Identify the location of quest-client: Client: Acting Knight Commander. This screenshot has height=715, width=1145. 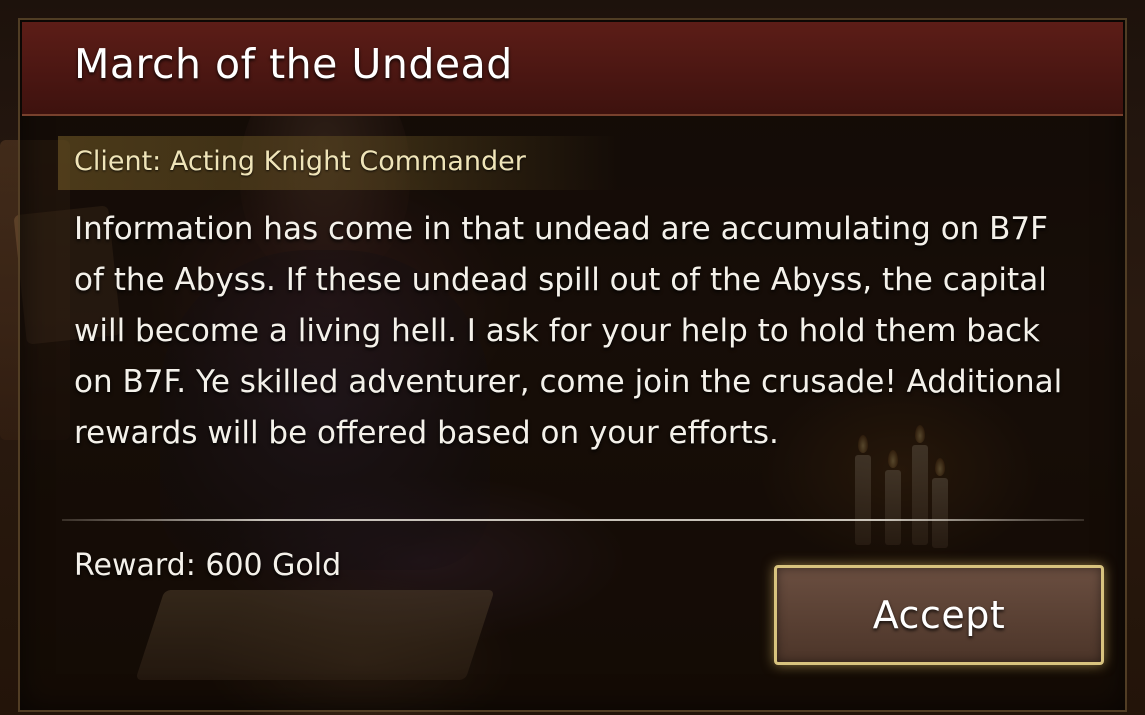
(300, 161).